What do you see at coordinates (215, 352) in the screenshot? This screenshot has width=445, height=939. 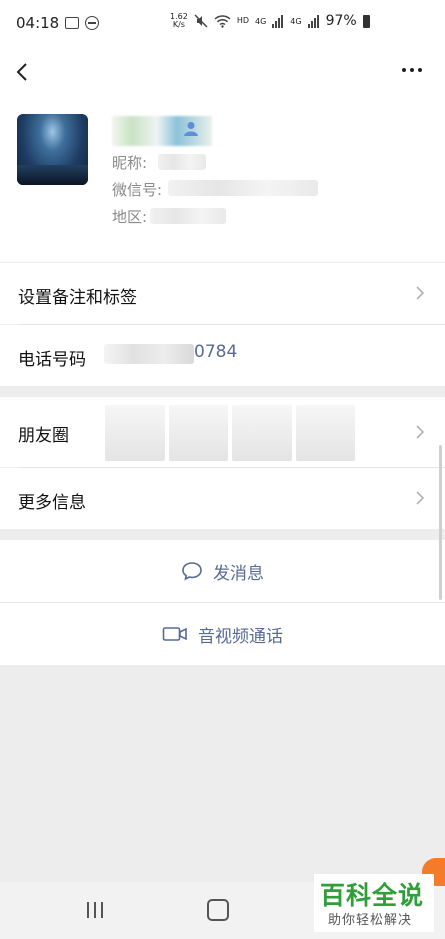 I see `phone-number: 0784` at bounding box center [215, 352].